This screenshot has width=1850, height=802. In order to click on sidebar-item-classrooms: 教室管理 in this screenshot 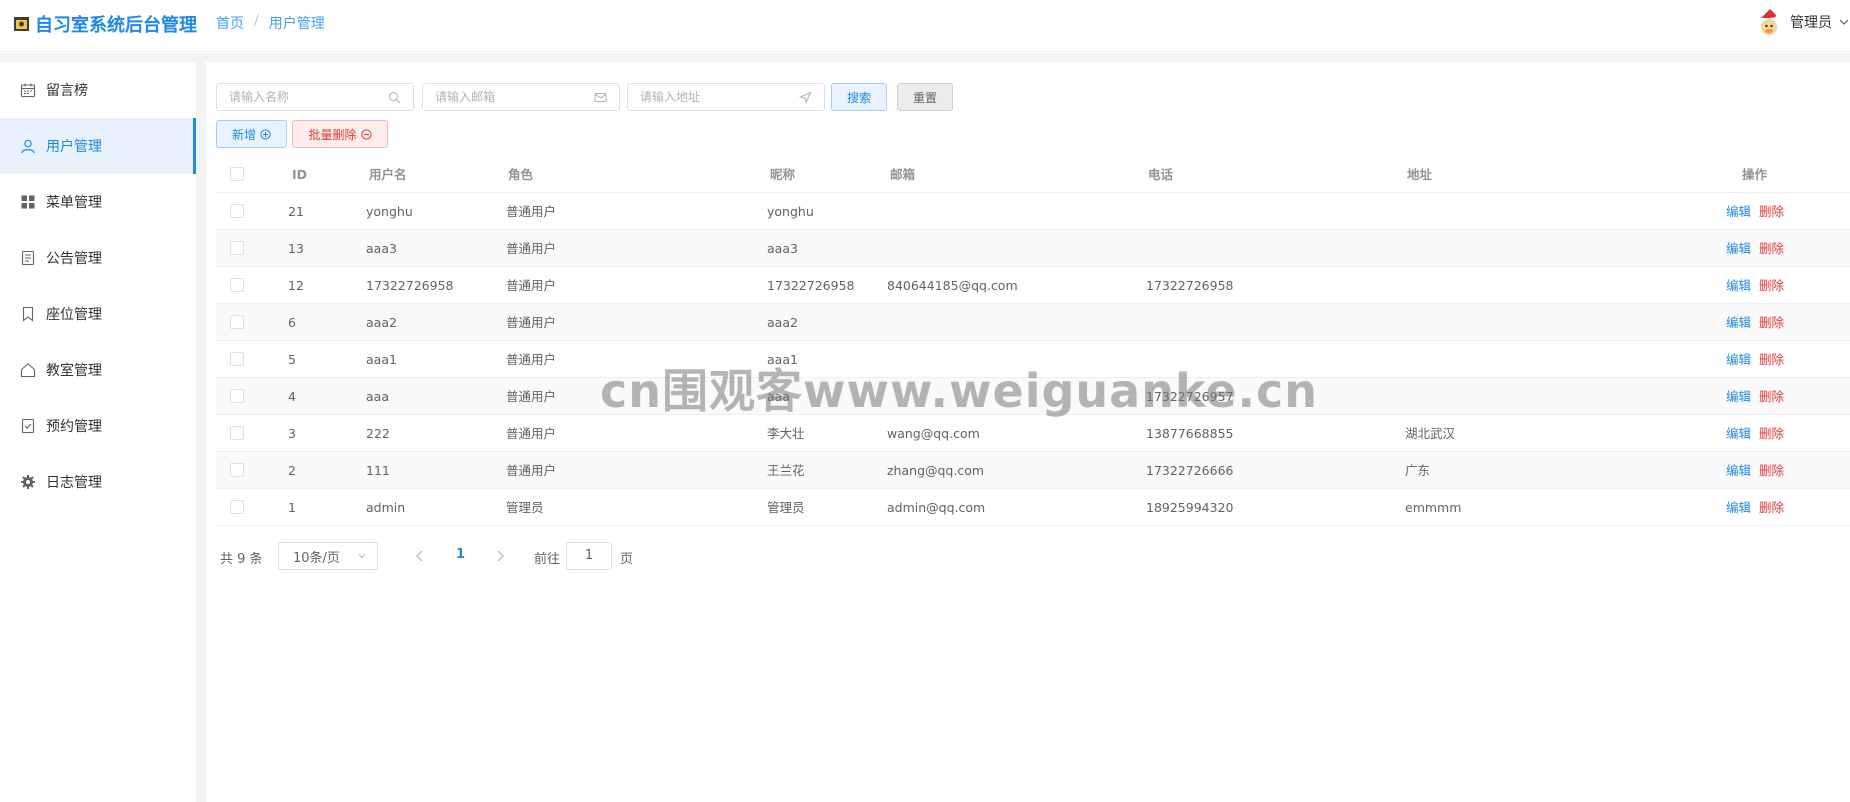, I will do `click(98, 370)`.